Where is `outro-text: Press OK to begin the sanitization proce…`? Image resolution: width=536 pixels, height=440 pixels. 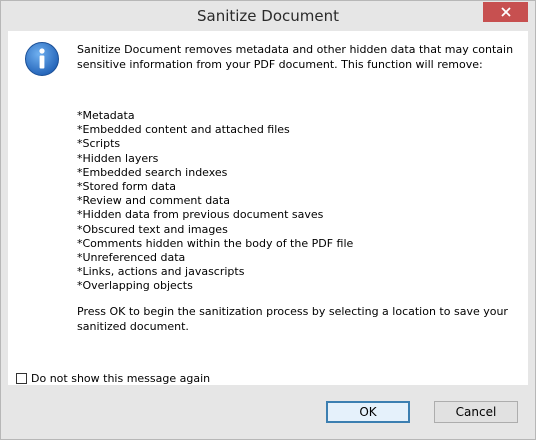
outro-text: Press OK to begin the sanitization proce… is located at coordinates (292, 319).